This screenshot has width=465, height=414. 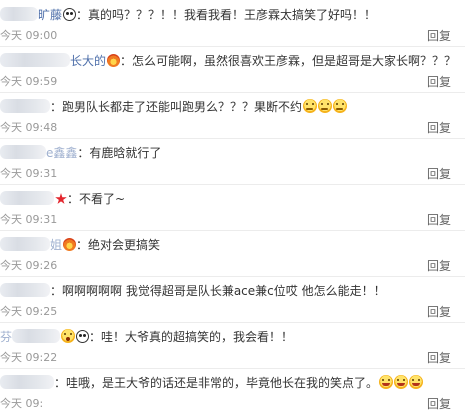 What do you see at coordinates (61, 153) in the screenshot?
I see `user-name: e鑫鑫` at bounding box center [61, 153].